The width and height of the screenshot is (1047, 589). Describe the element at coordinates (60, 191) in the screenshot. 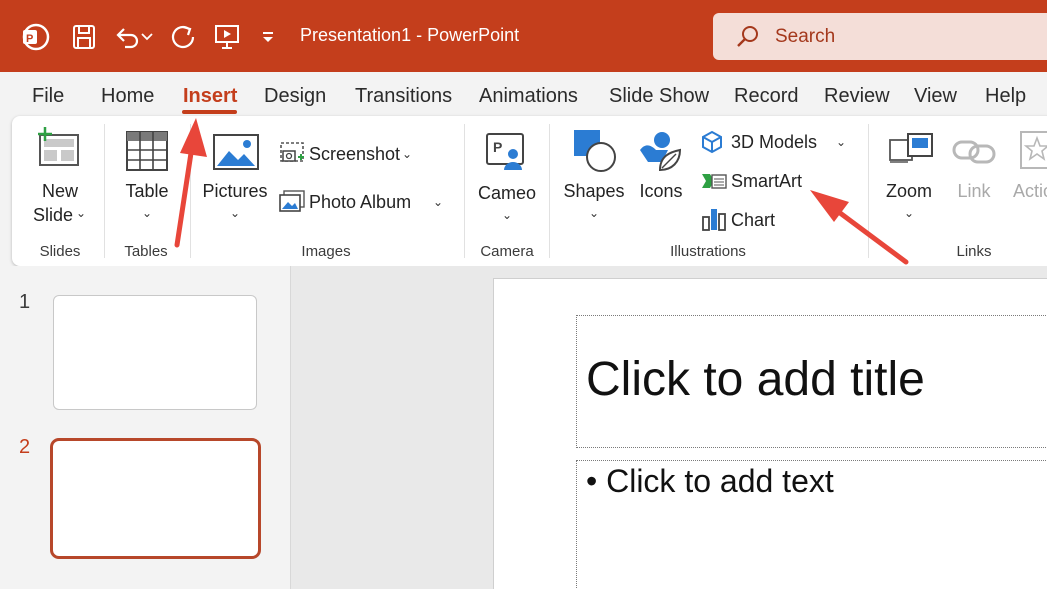

I see `new-slide-label-line1: New` at that location.